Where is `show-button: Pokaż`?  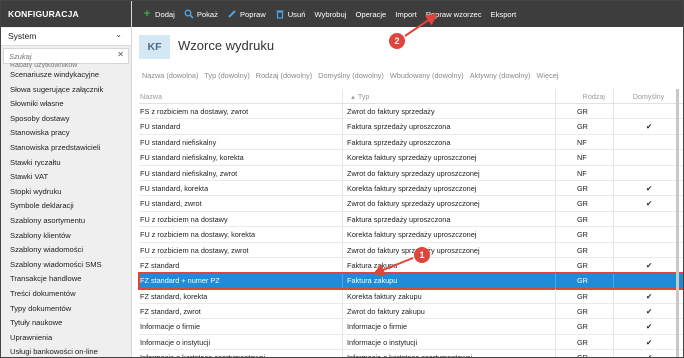 show-button: Pokaż is located at coordinates (201, 14).